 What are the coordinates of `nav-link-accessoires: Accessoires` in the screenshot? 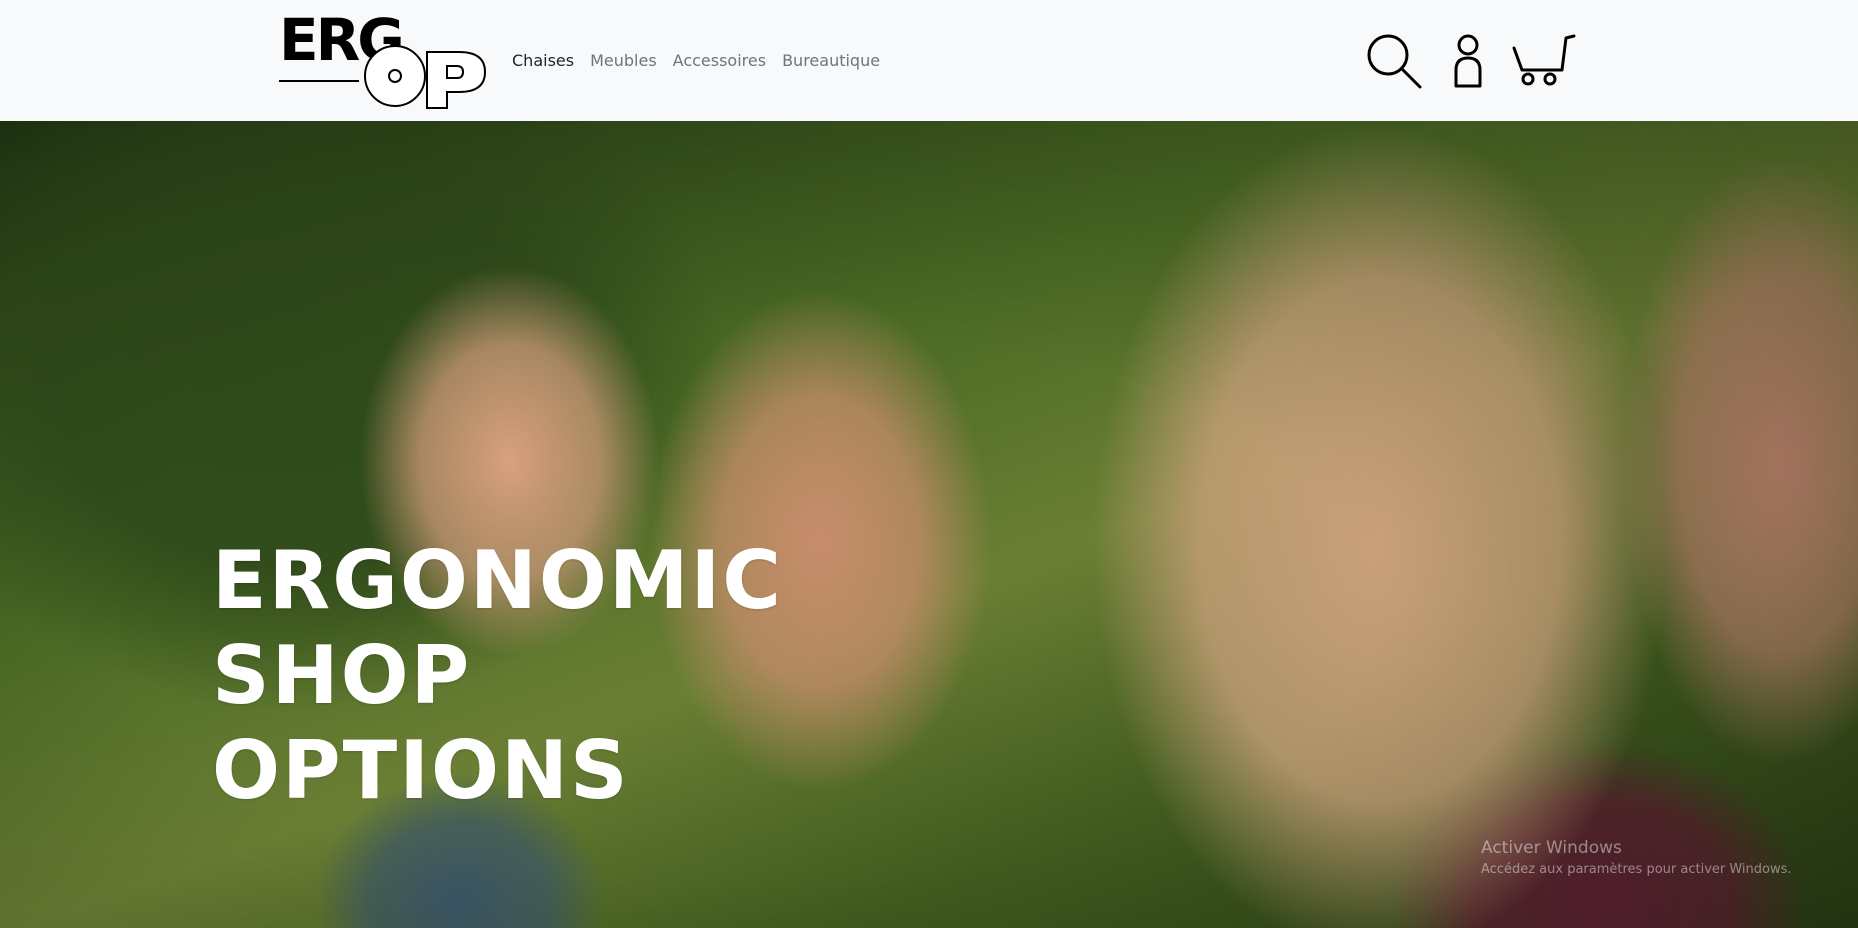 It's located at (719, 60).